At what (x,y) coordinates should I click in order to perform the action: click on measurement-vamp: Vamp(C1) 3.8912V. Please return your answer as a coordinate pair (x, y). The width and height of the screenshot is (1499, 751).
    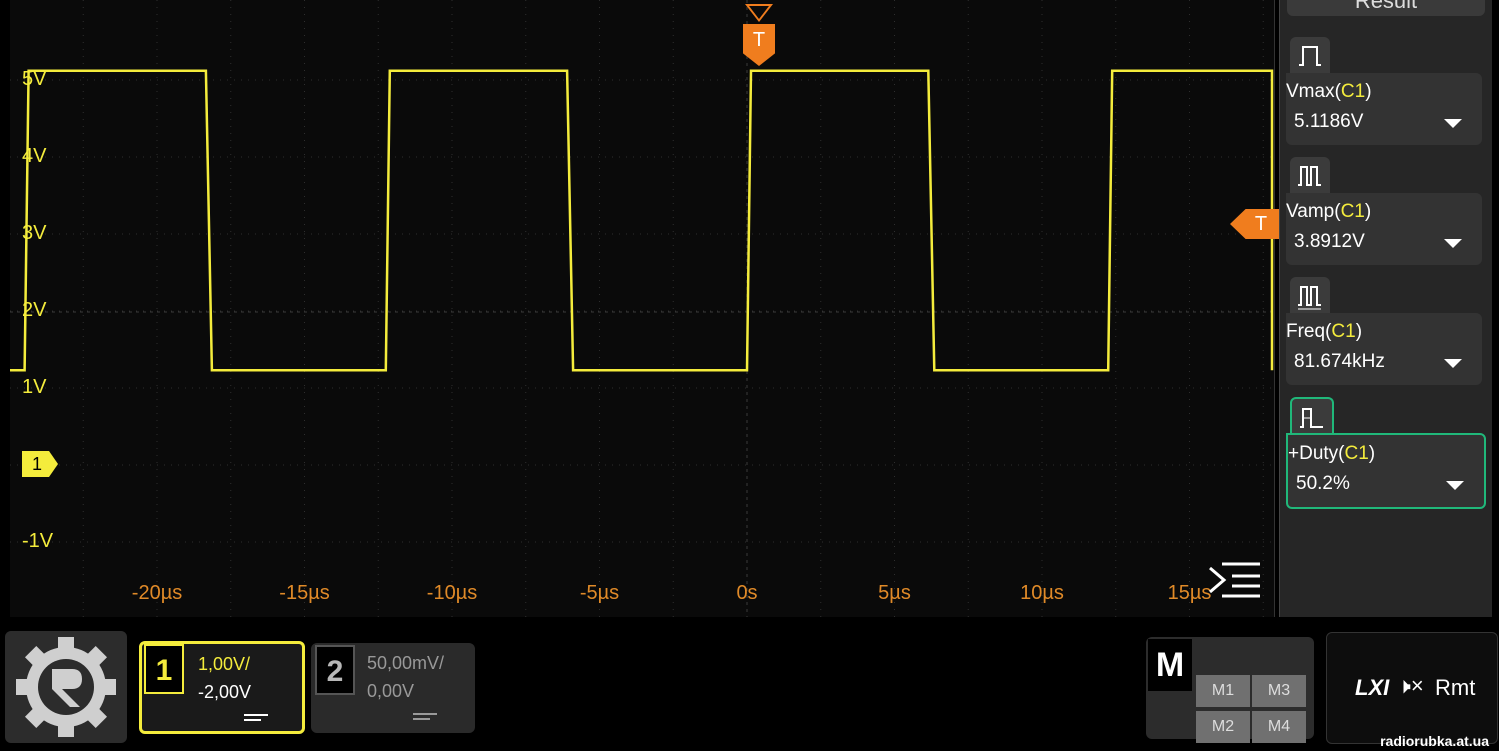
    Looking at the image, I should click on (1385, 216).